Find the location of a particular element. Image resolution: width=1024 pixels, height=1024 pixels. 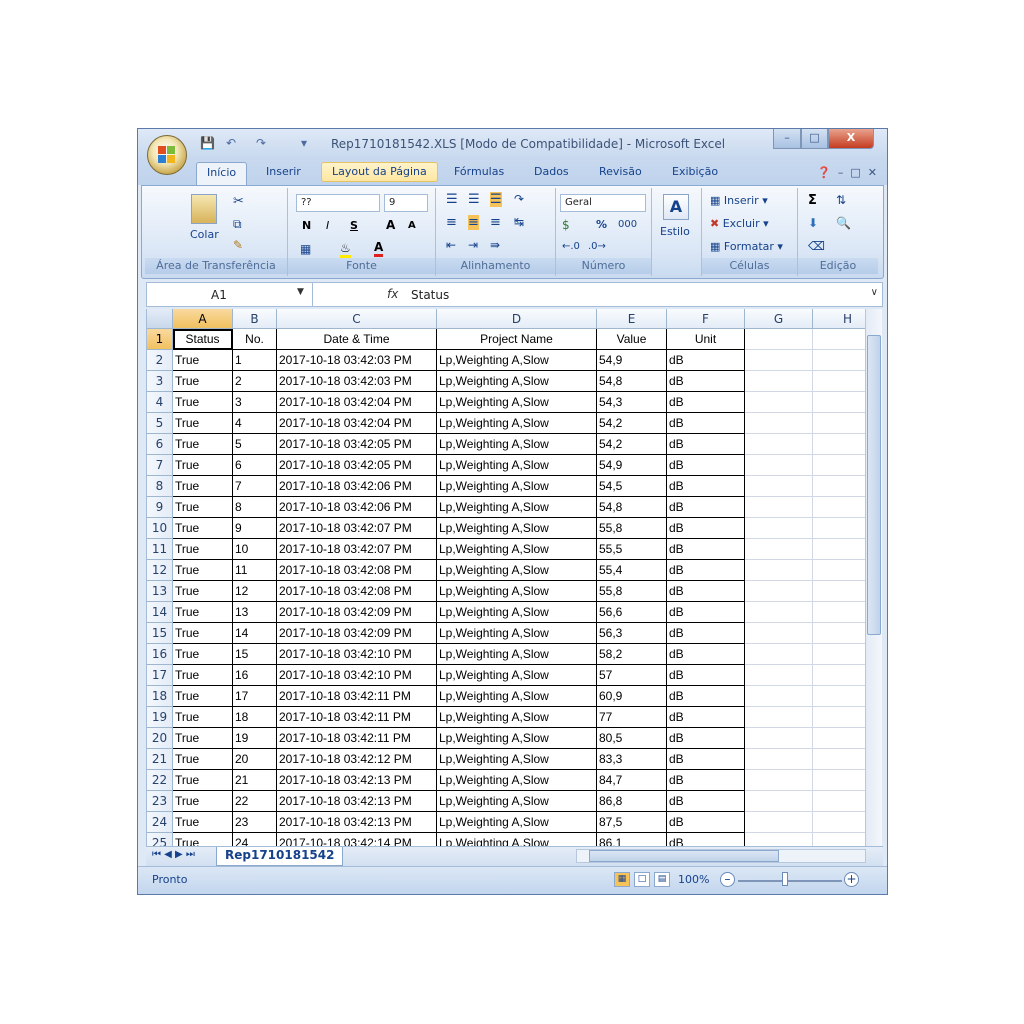

table-cell: 5 is located at coordinates (255, 444).